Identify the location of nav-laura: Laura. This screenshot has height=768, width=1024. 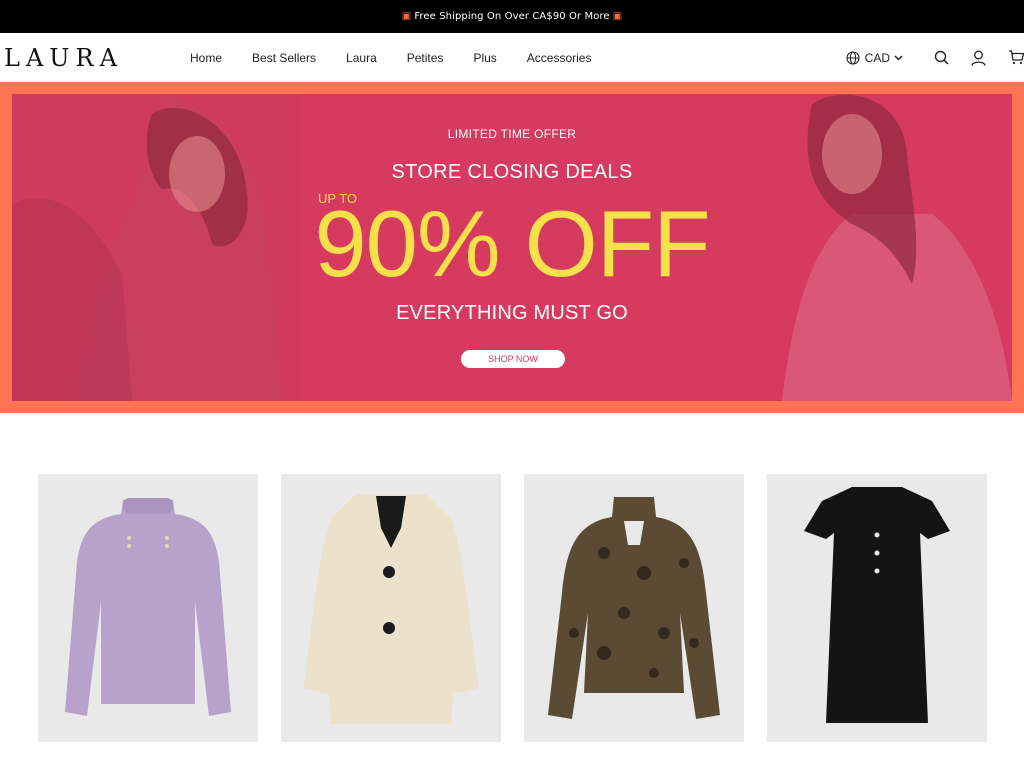
(361, 58).